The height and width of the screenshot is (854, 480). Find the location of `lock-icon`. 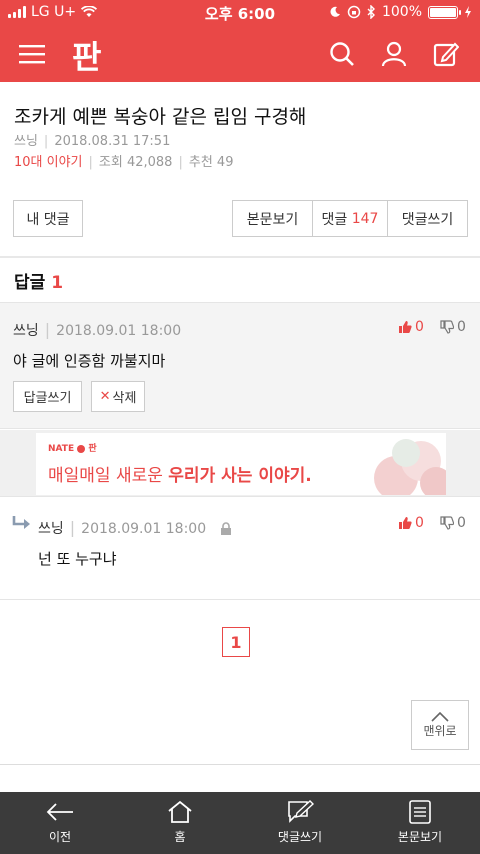

lock-icon is located at coordinates (226, 528).